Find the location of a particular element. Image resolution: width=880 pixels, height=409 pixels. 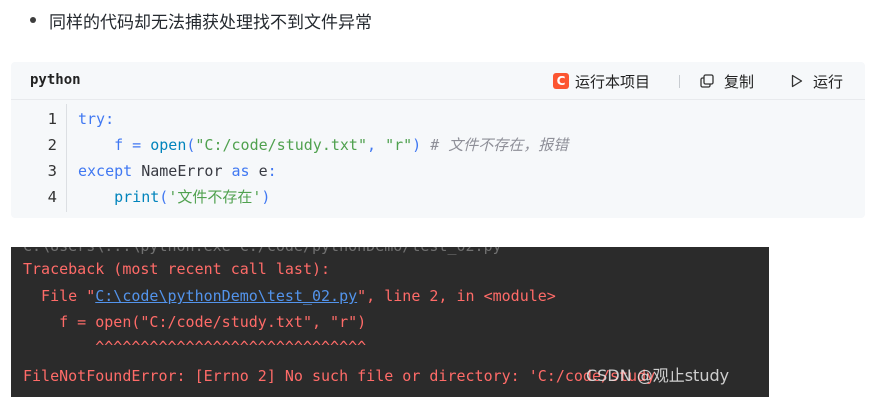

csdn-watermark: CSDN @观止study is located at coordinates (658, 375).